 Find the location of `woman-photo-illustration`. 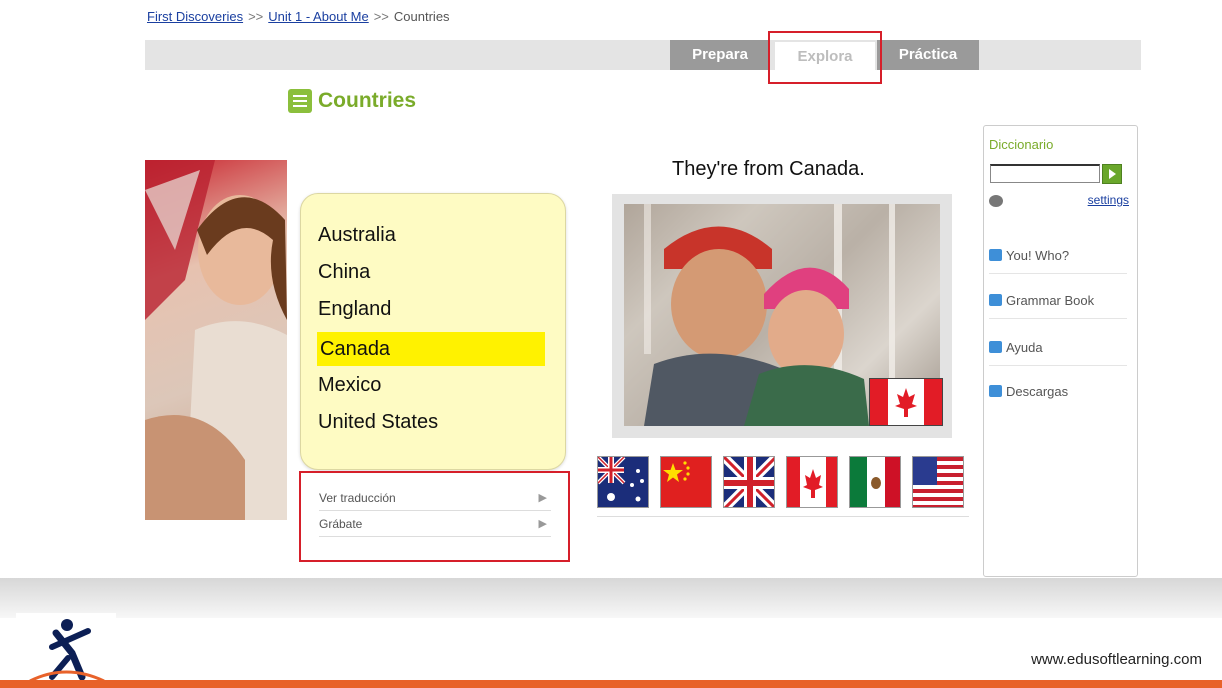

woman-photo-illustration is located at coordinates (216, 340).